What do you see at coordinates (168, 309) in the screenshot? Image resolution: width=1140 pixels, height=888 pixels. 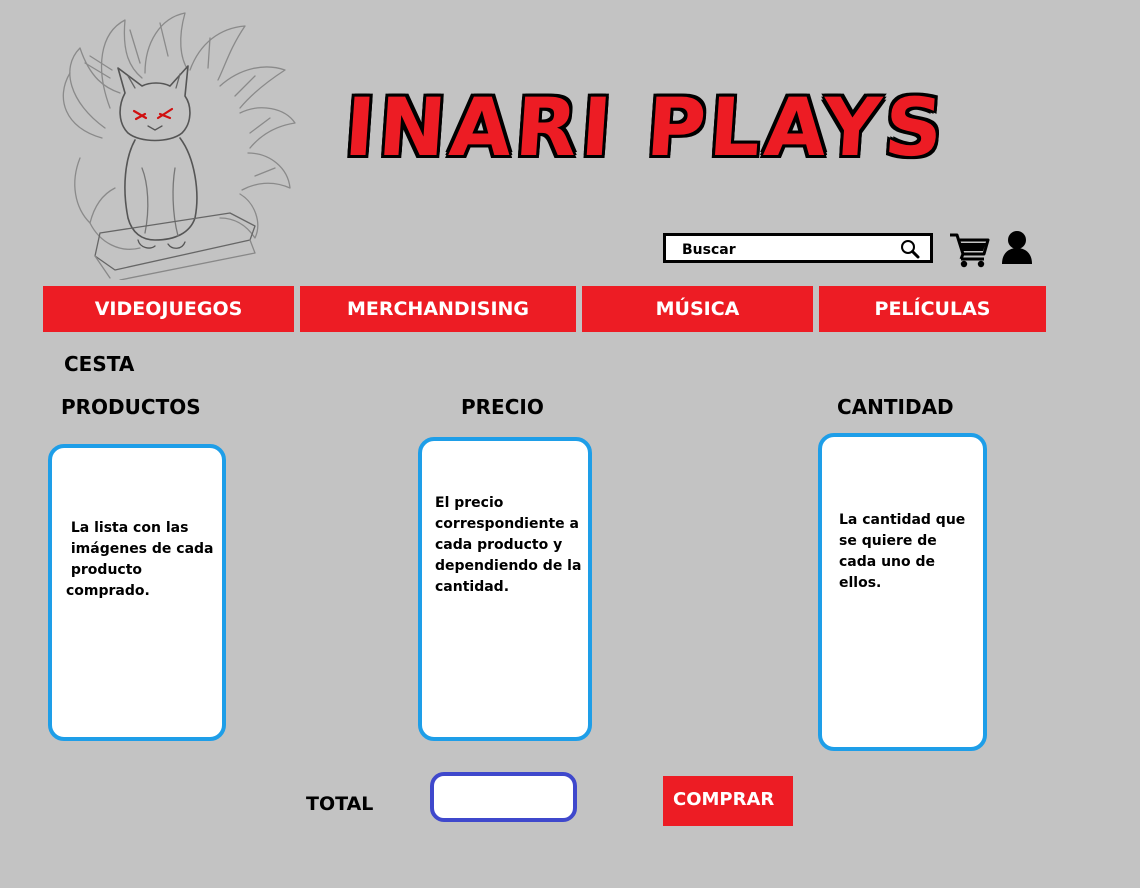 I see `tab-videojuegos: VIDEOJUEGOS` at bounding box center [168, 309].